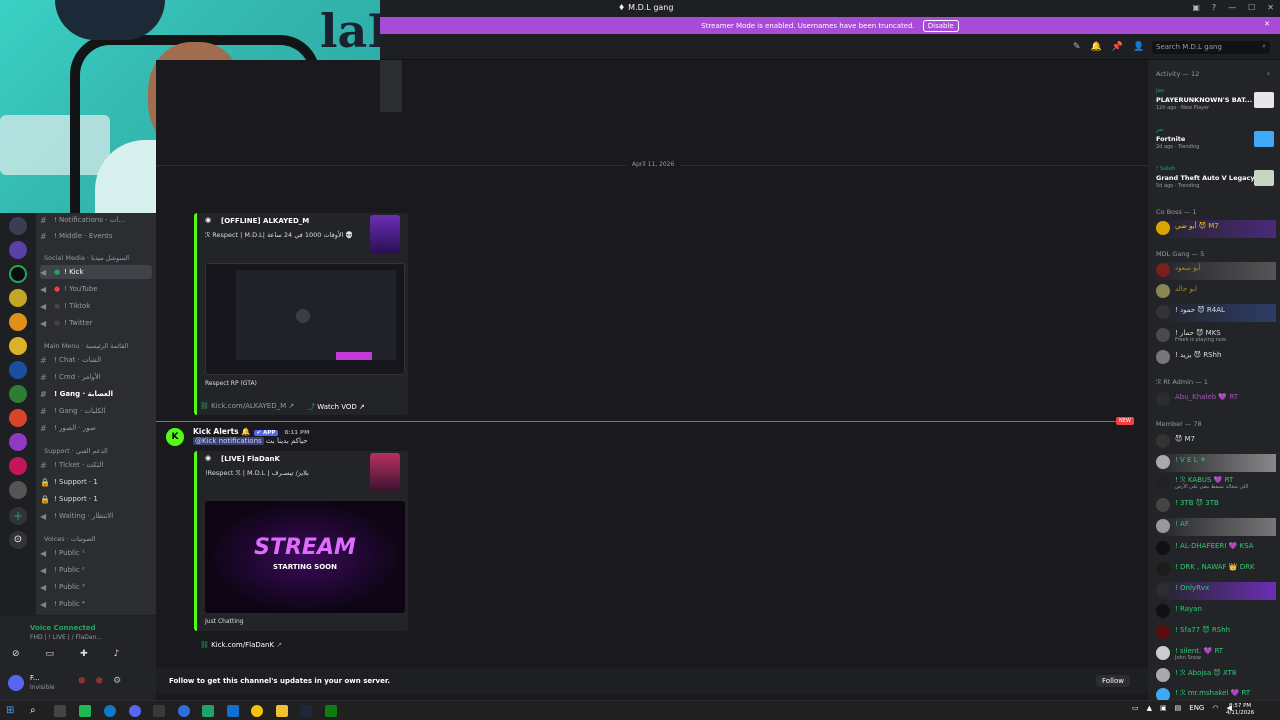 Image resolution: width=1280 pixels, height=720 pixels. I want to click on channel-item: #! Middle · Events, so click(96, 236).